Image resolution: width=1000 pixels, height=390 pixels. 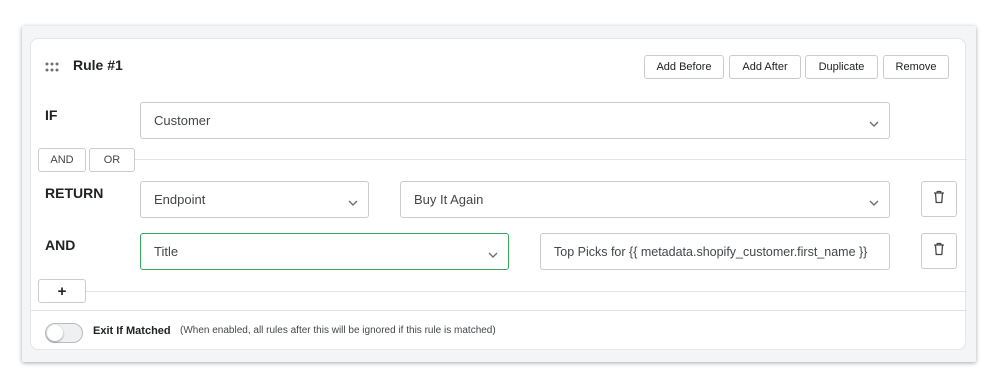 What do you see at coordinates (765, 67) in the screenshot?
I see `add-after-button: Add After` at bounding box center [765, 67].